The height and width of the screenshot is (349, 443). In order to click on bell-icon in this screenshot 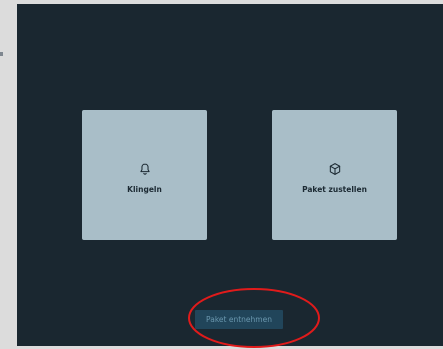, I will do `click(144, 169)`.